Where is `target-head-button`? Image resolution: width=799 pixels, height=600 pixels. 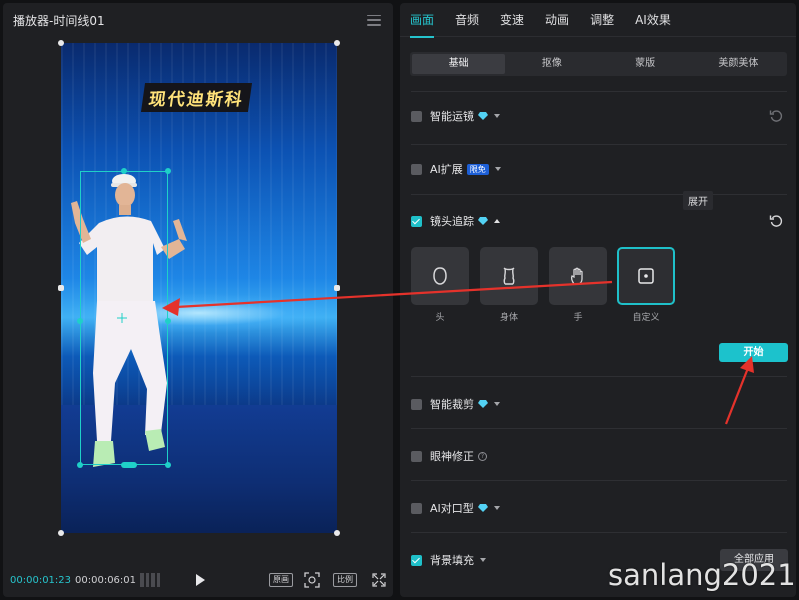 target-head-button is located at coordinates (440, 276).